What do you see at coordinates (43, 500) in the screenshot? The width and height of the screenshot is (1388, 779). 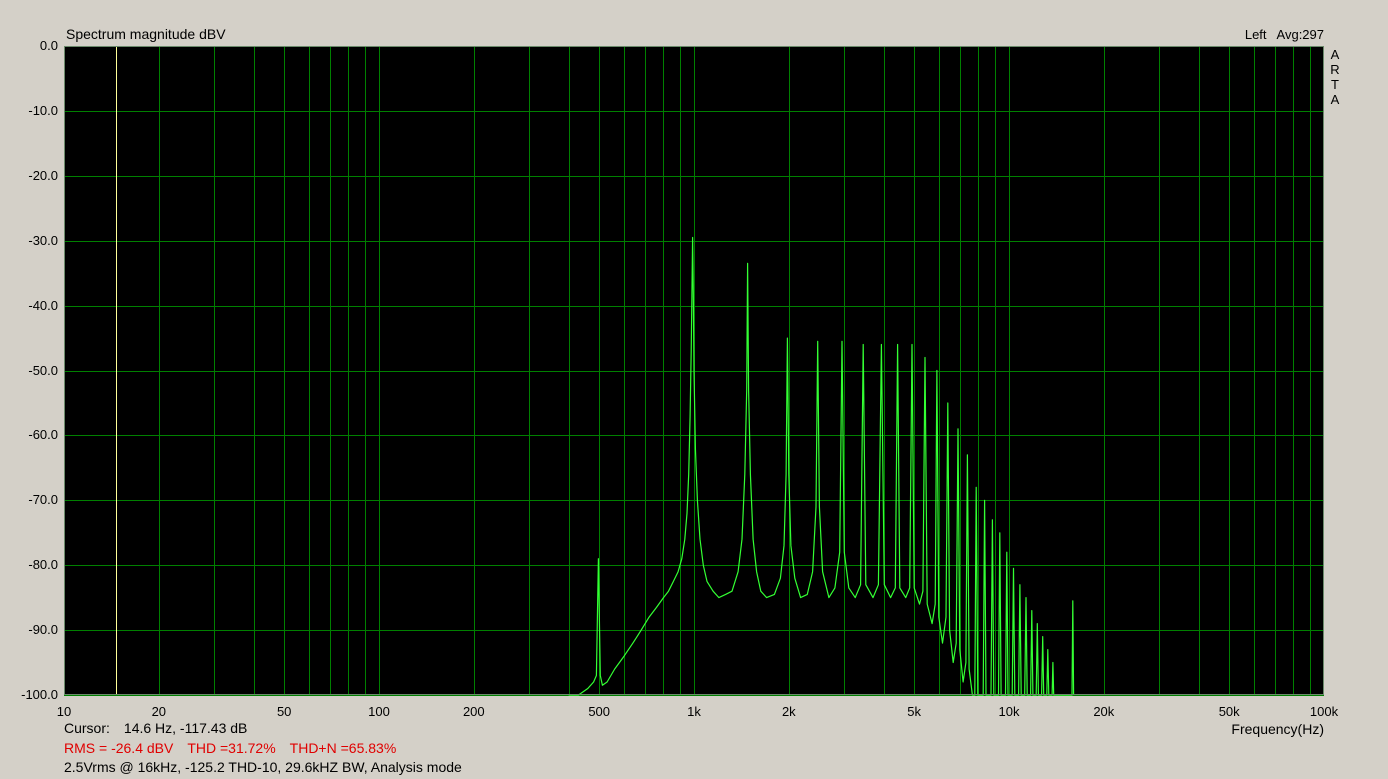 I see `y-tick-label: -70.0` at bounding box center [43, 500].